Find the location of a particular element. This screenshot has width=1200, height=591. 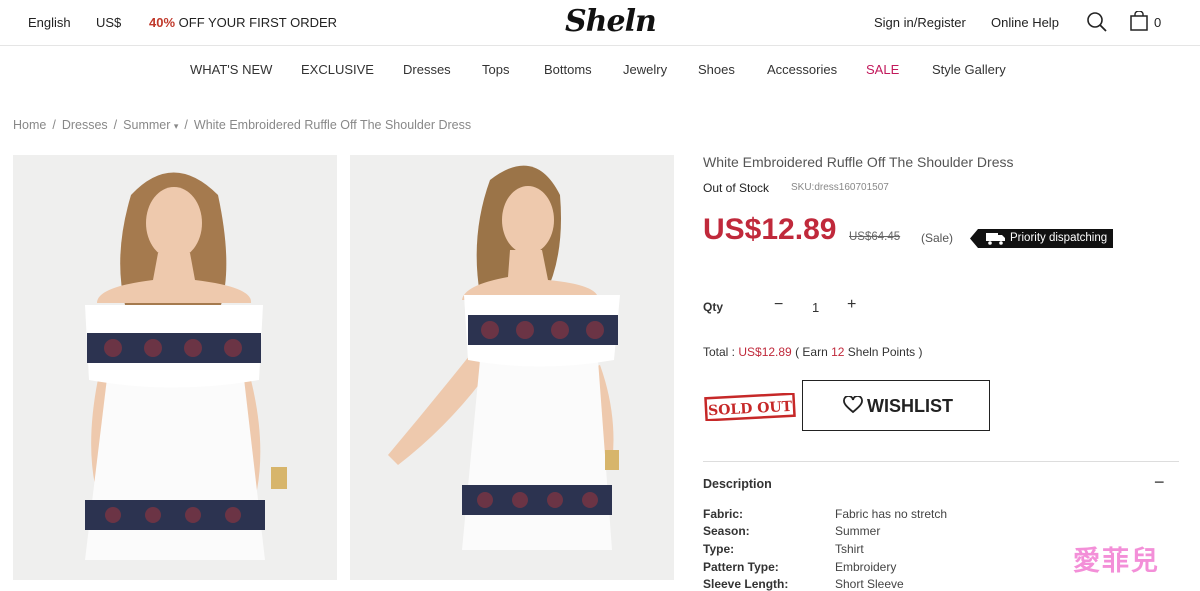

nav-style-gallery: Style Gallery is located at coordinates (969, 69).